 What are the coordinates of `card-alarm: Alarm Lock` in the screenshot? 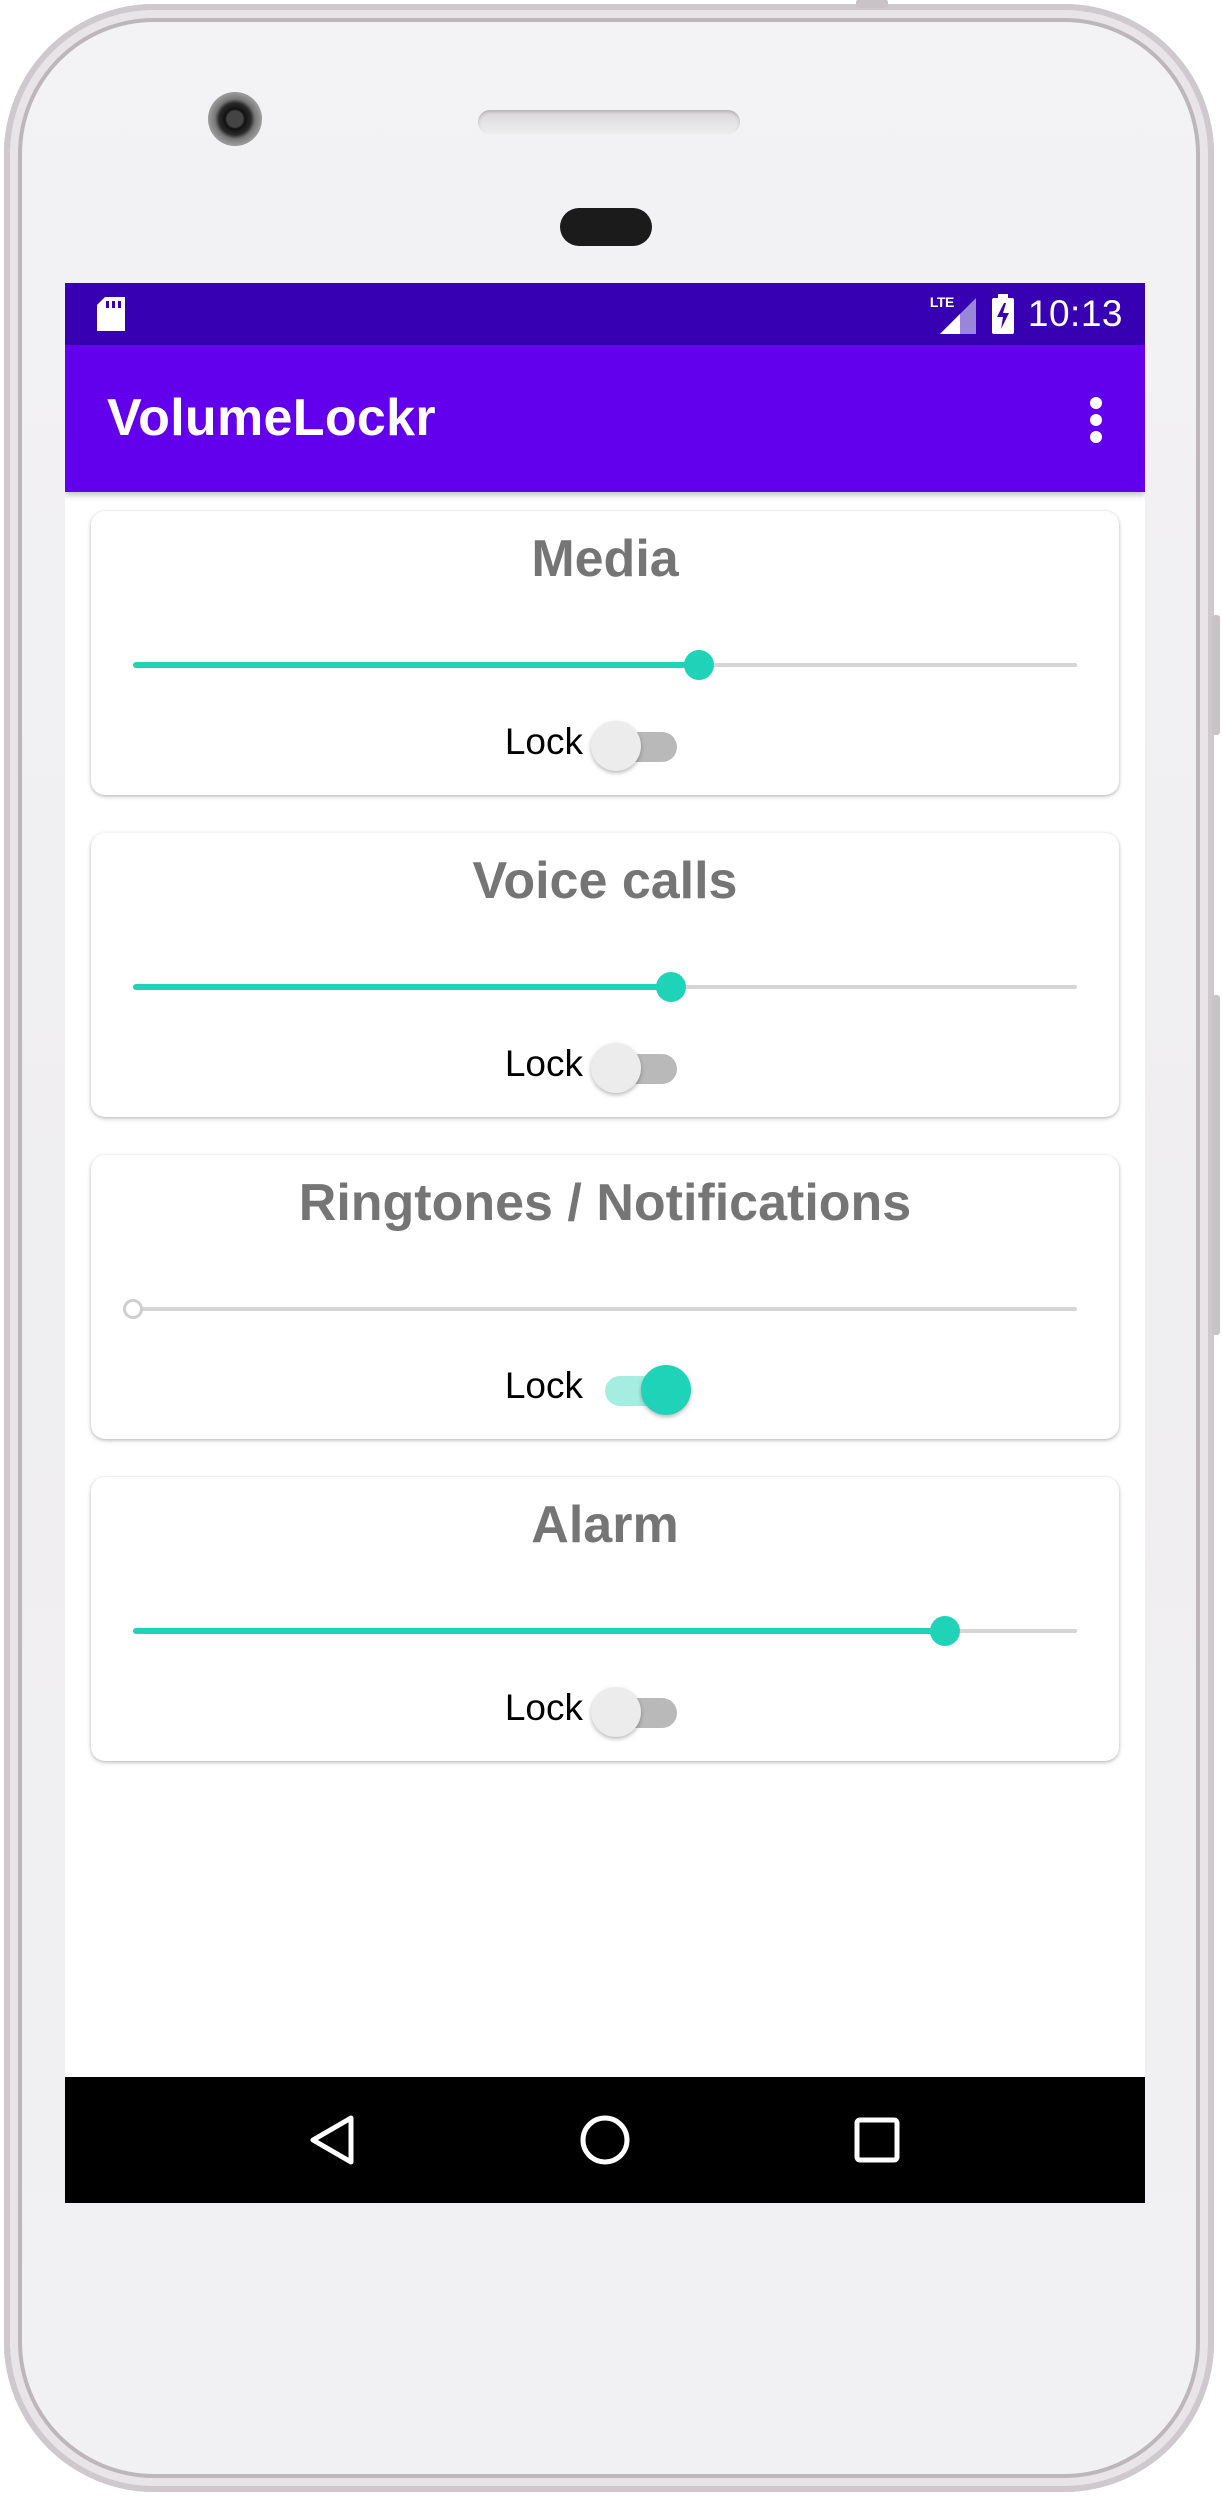 It's located at (605, 1619).